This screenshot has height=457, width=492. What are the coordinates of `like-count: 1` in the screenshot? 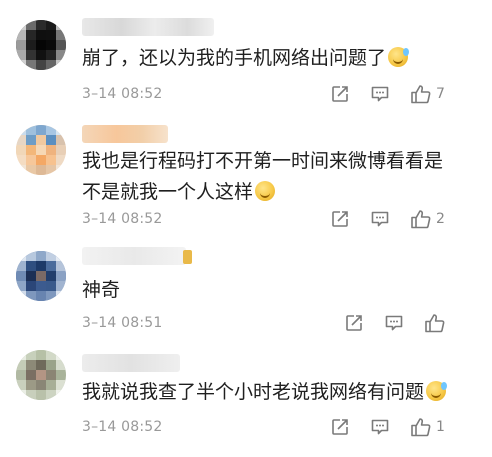 It's located at (440, 427).